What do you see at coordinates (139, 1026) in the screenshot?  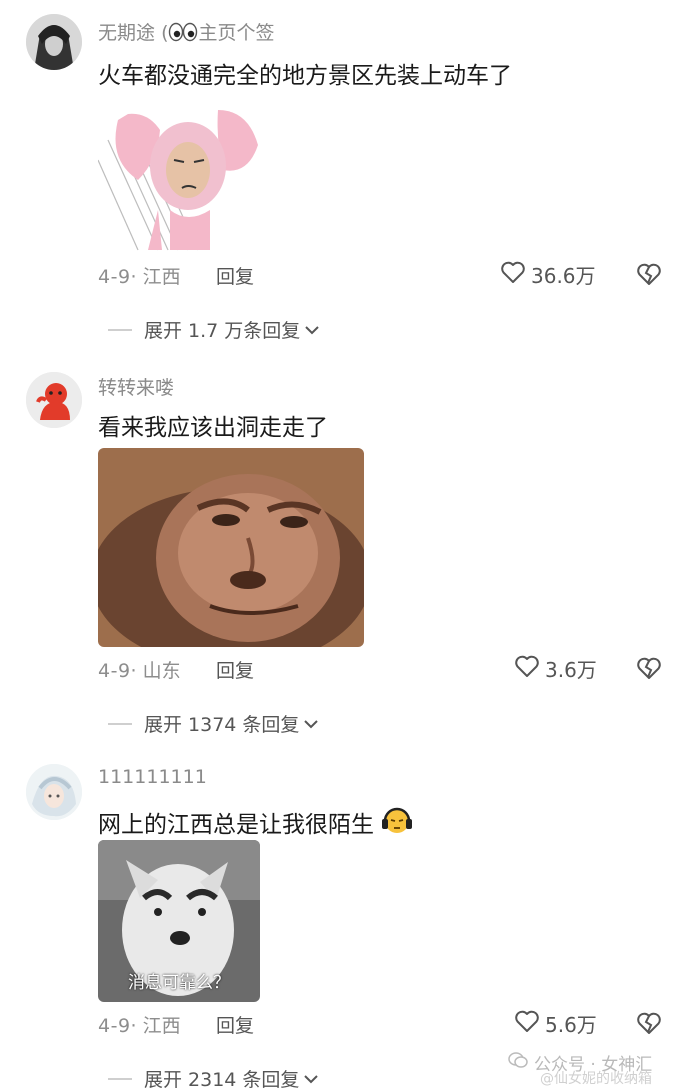 I see `comment-meta: 4-9· 江西` at bounding box center [139, 1026].